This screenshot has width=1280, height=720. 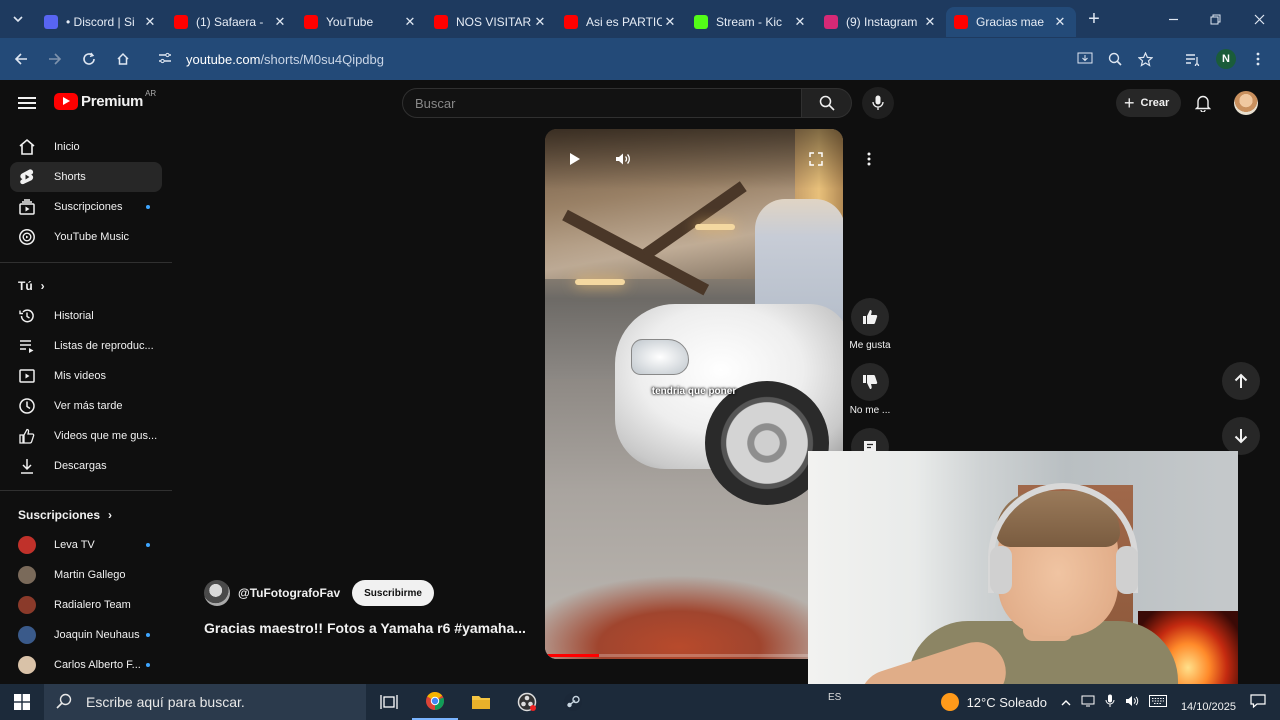 I want to click on video-progress-bar, so click(x=694, y=655).